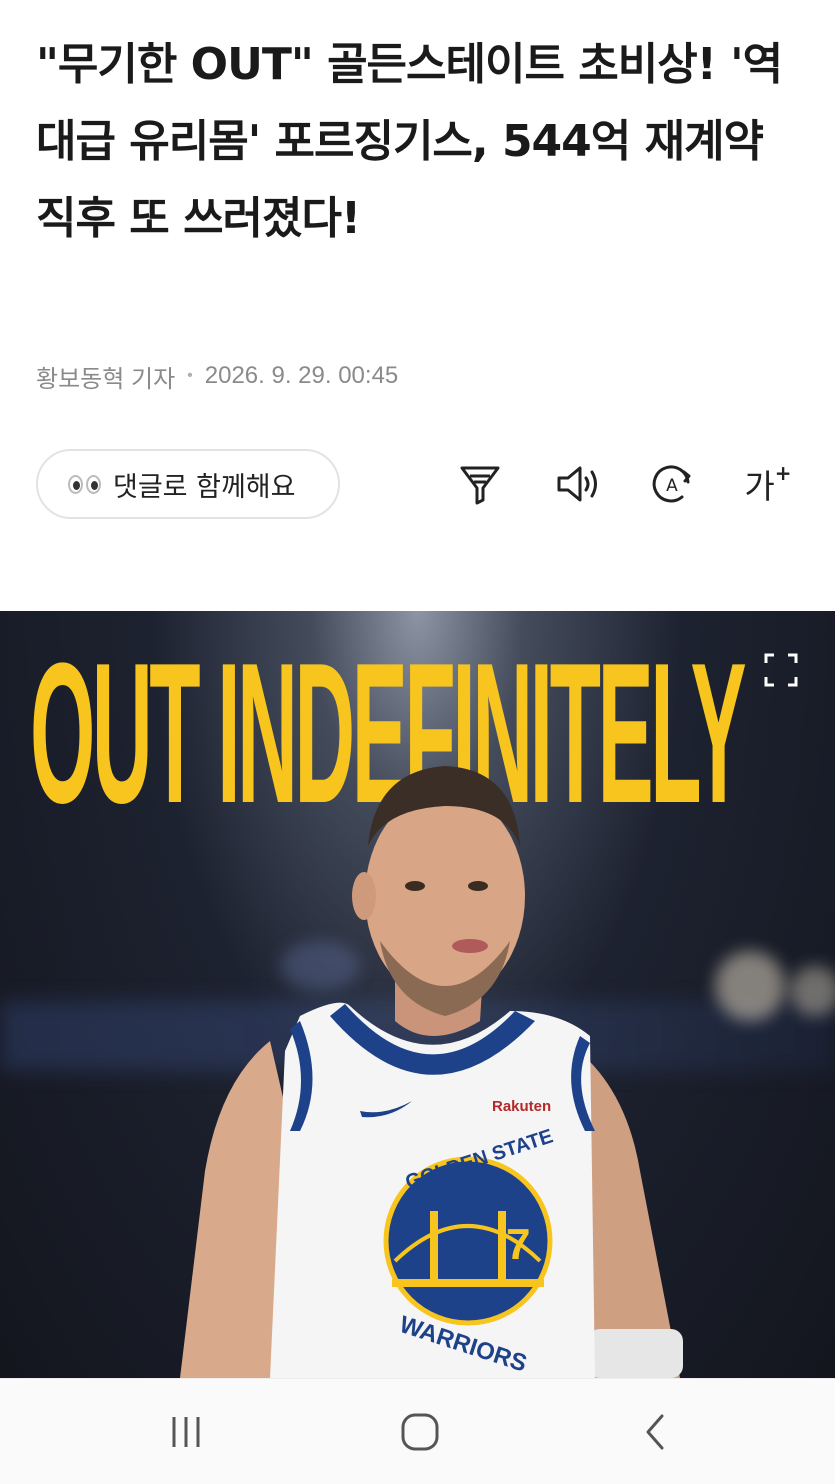 This screenshot has width=835, height=1484. I want to click on tts-button, so click(578, 484).